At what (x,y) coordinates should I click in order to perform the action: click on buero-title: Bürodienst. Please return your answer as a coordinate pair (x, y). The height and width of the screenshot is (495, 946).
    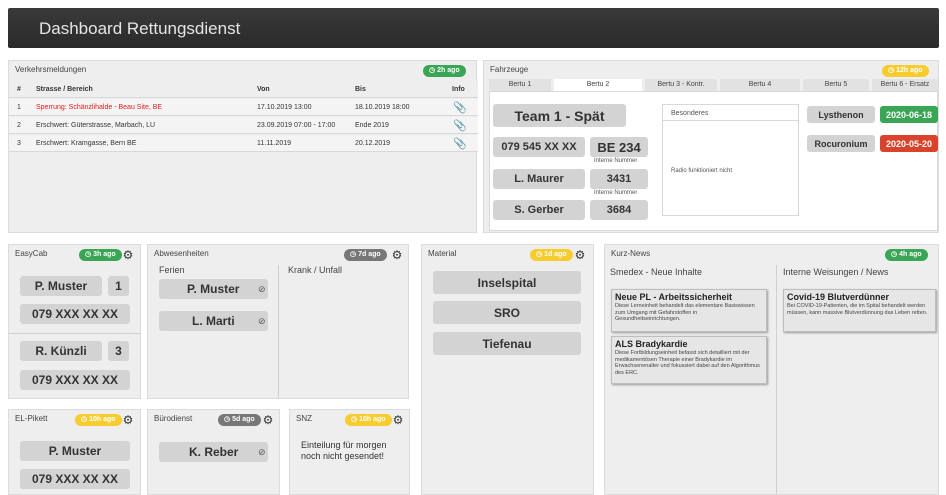
    Looking at the image, I should click on (173, 418).